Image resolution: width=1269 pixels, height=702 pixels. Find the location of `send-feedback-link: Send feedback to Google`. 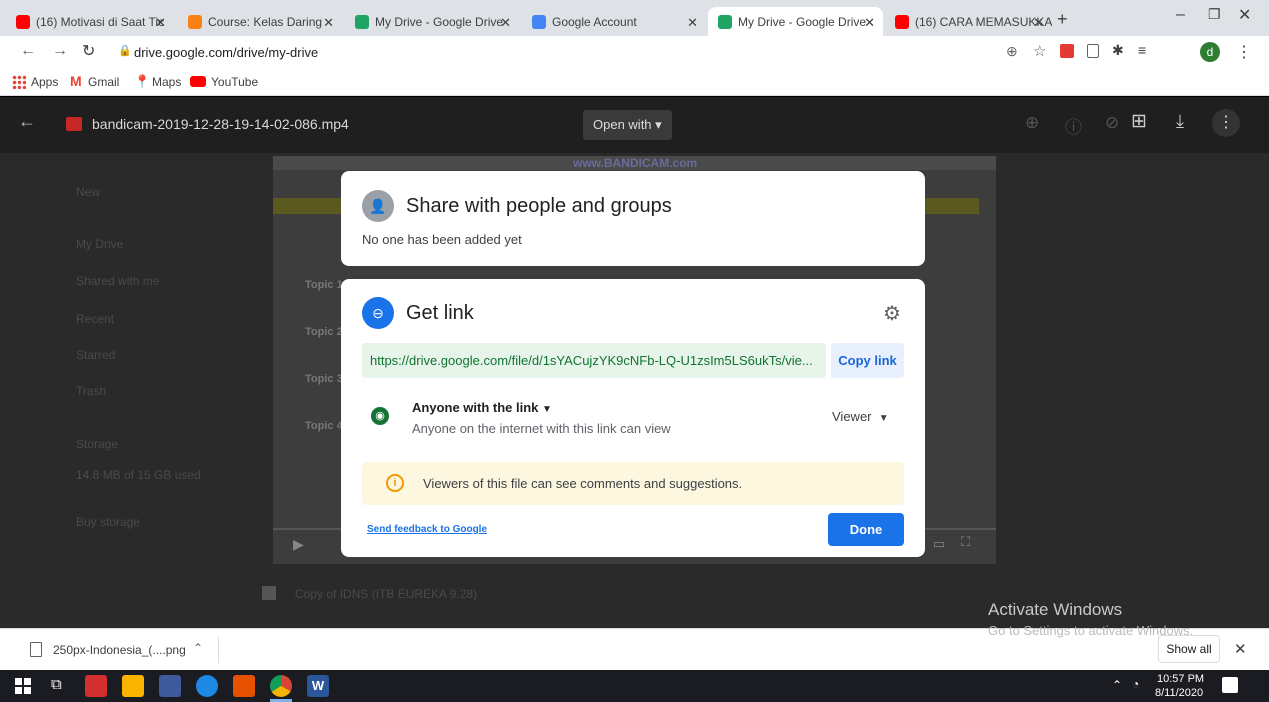

send-feedback-link: Send feedback to Google is located at coordinates (427, 529).